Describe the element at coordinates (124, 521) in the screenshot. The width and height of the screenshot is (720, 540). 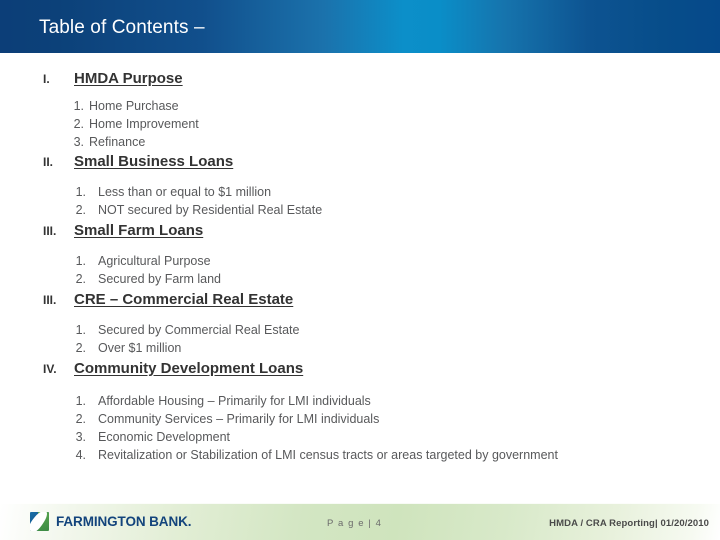
I see `brand-name: FARMINGTON BANK.` at that location.